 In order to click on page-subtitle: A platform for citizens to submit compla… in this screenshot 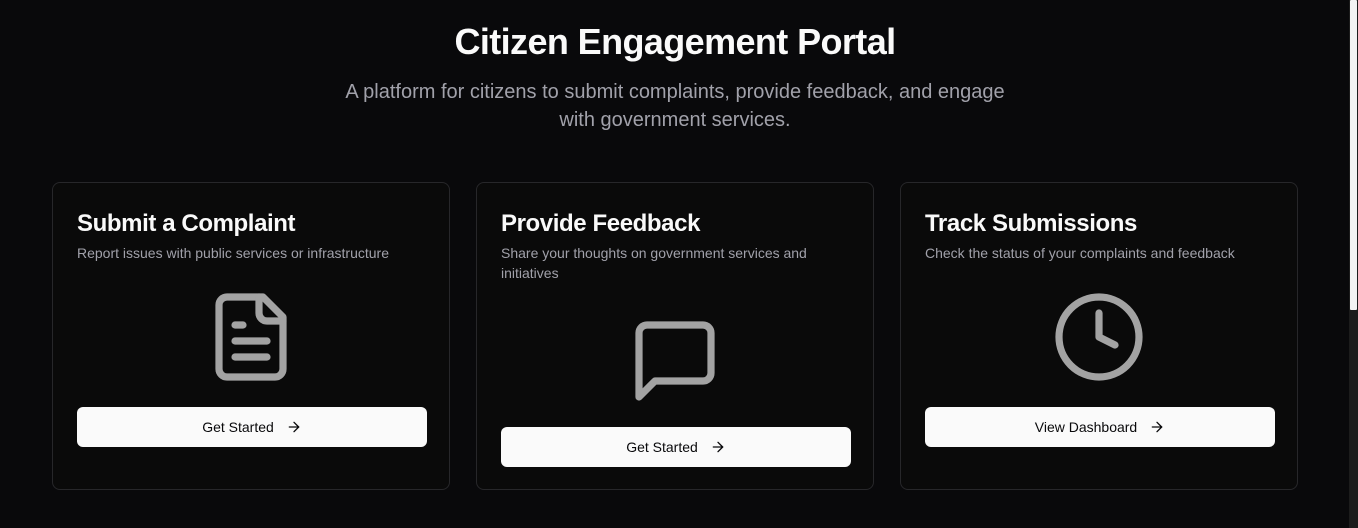, I will do `click(675, 106)`.